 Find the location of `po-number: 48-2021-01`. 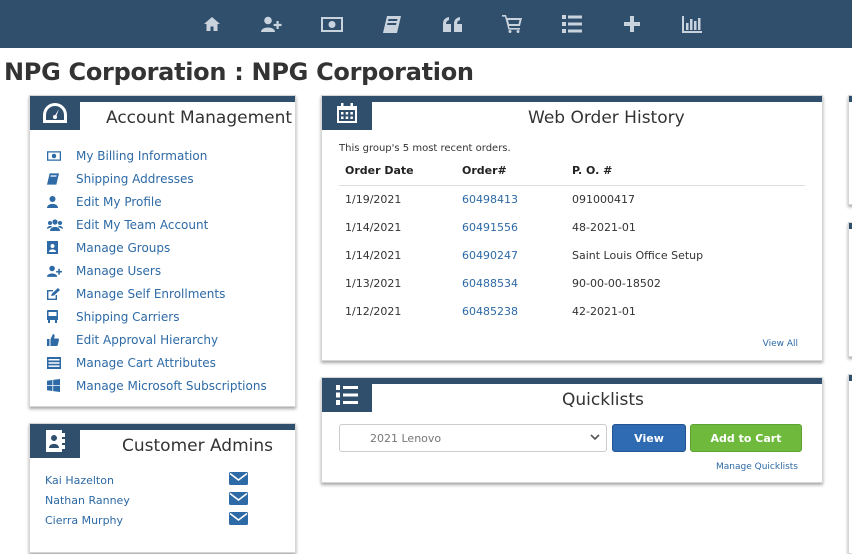

po-number: 48-2021-01 is located at coordinates (604, 227).